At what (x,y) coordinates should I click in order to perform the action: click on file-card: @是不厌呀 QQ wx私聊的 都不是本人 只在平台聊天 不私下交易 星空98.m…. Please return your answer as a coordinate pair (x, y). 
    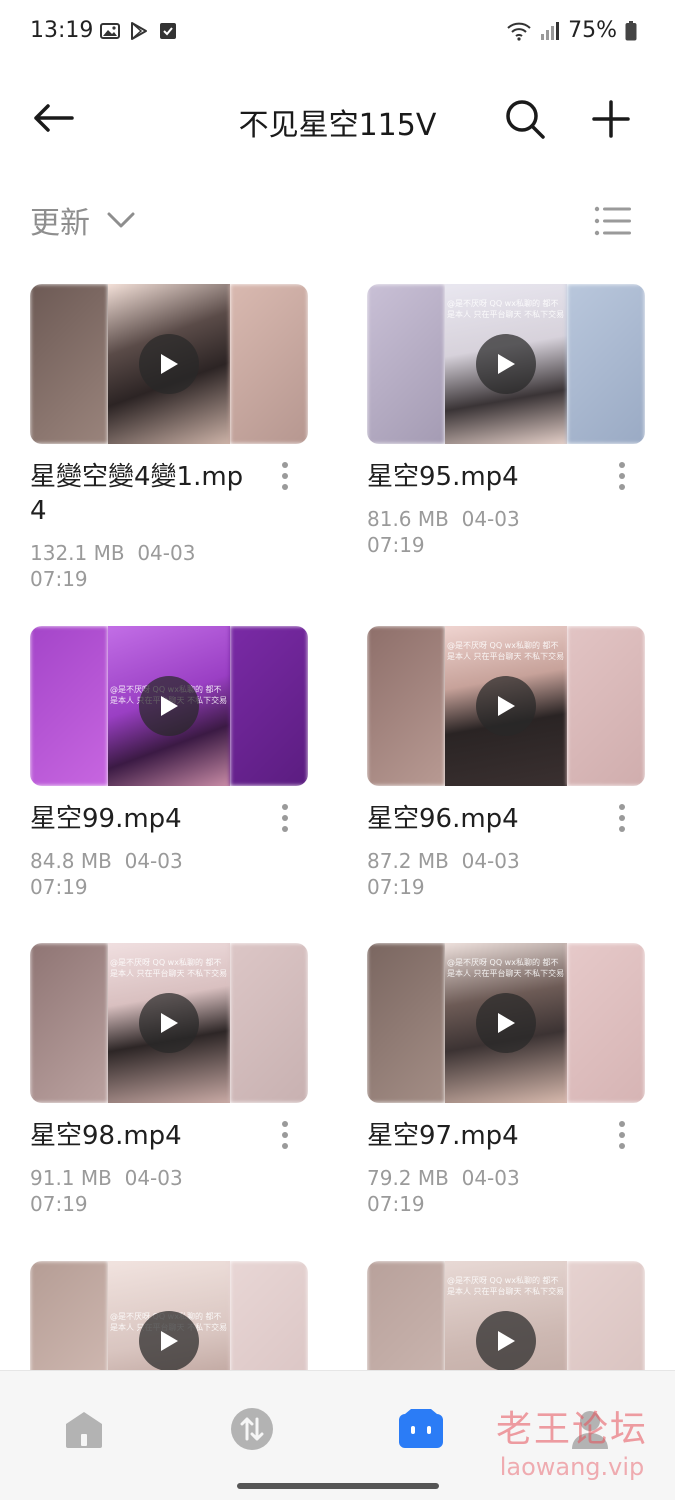
    Looking at the image, I should click on (169, 1080).